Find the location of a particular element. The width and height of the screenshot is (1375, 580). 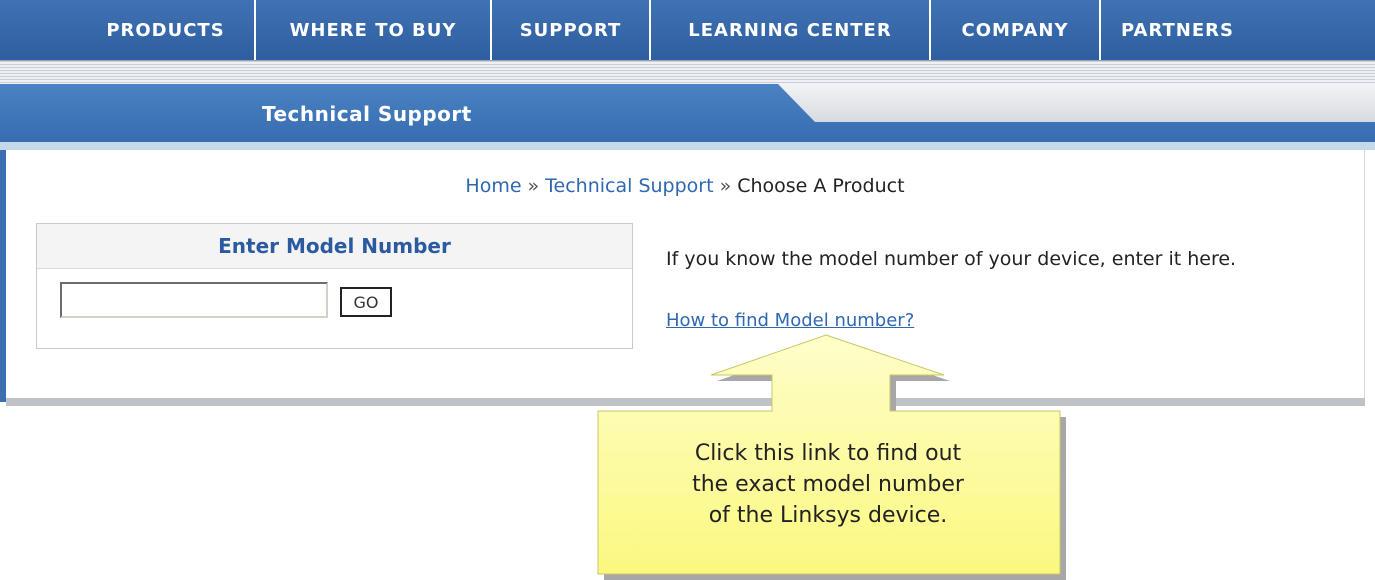

model-number-box: Enter Model Number GO is located at coordinates (334, 286).